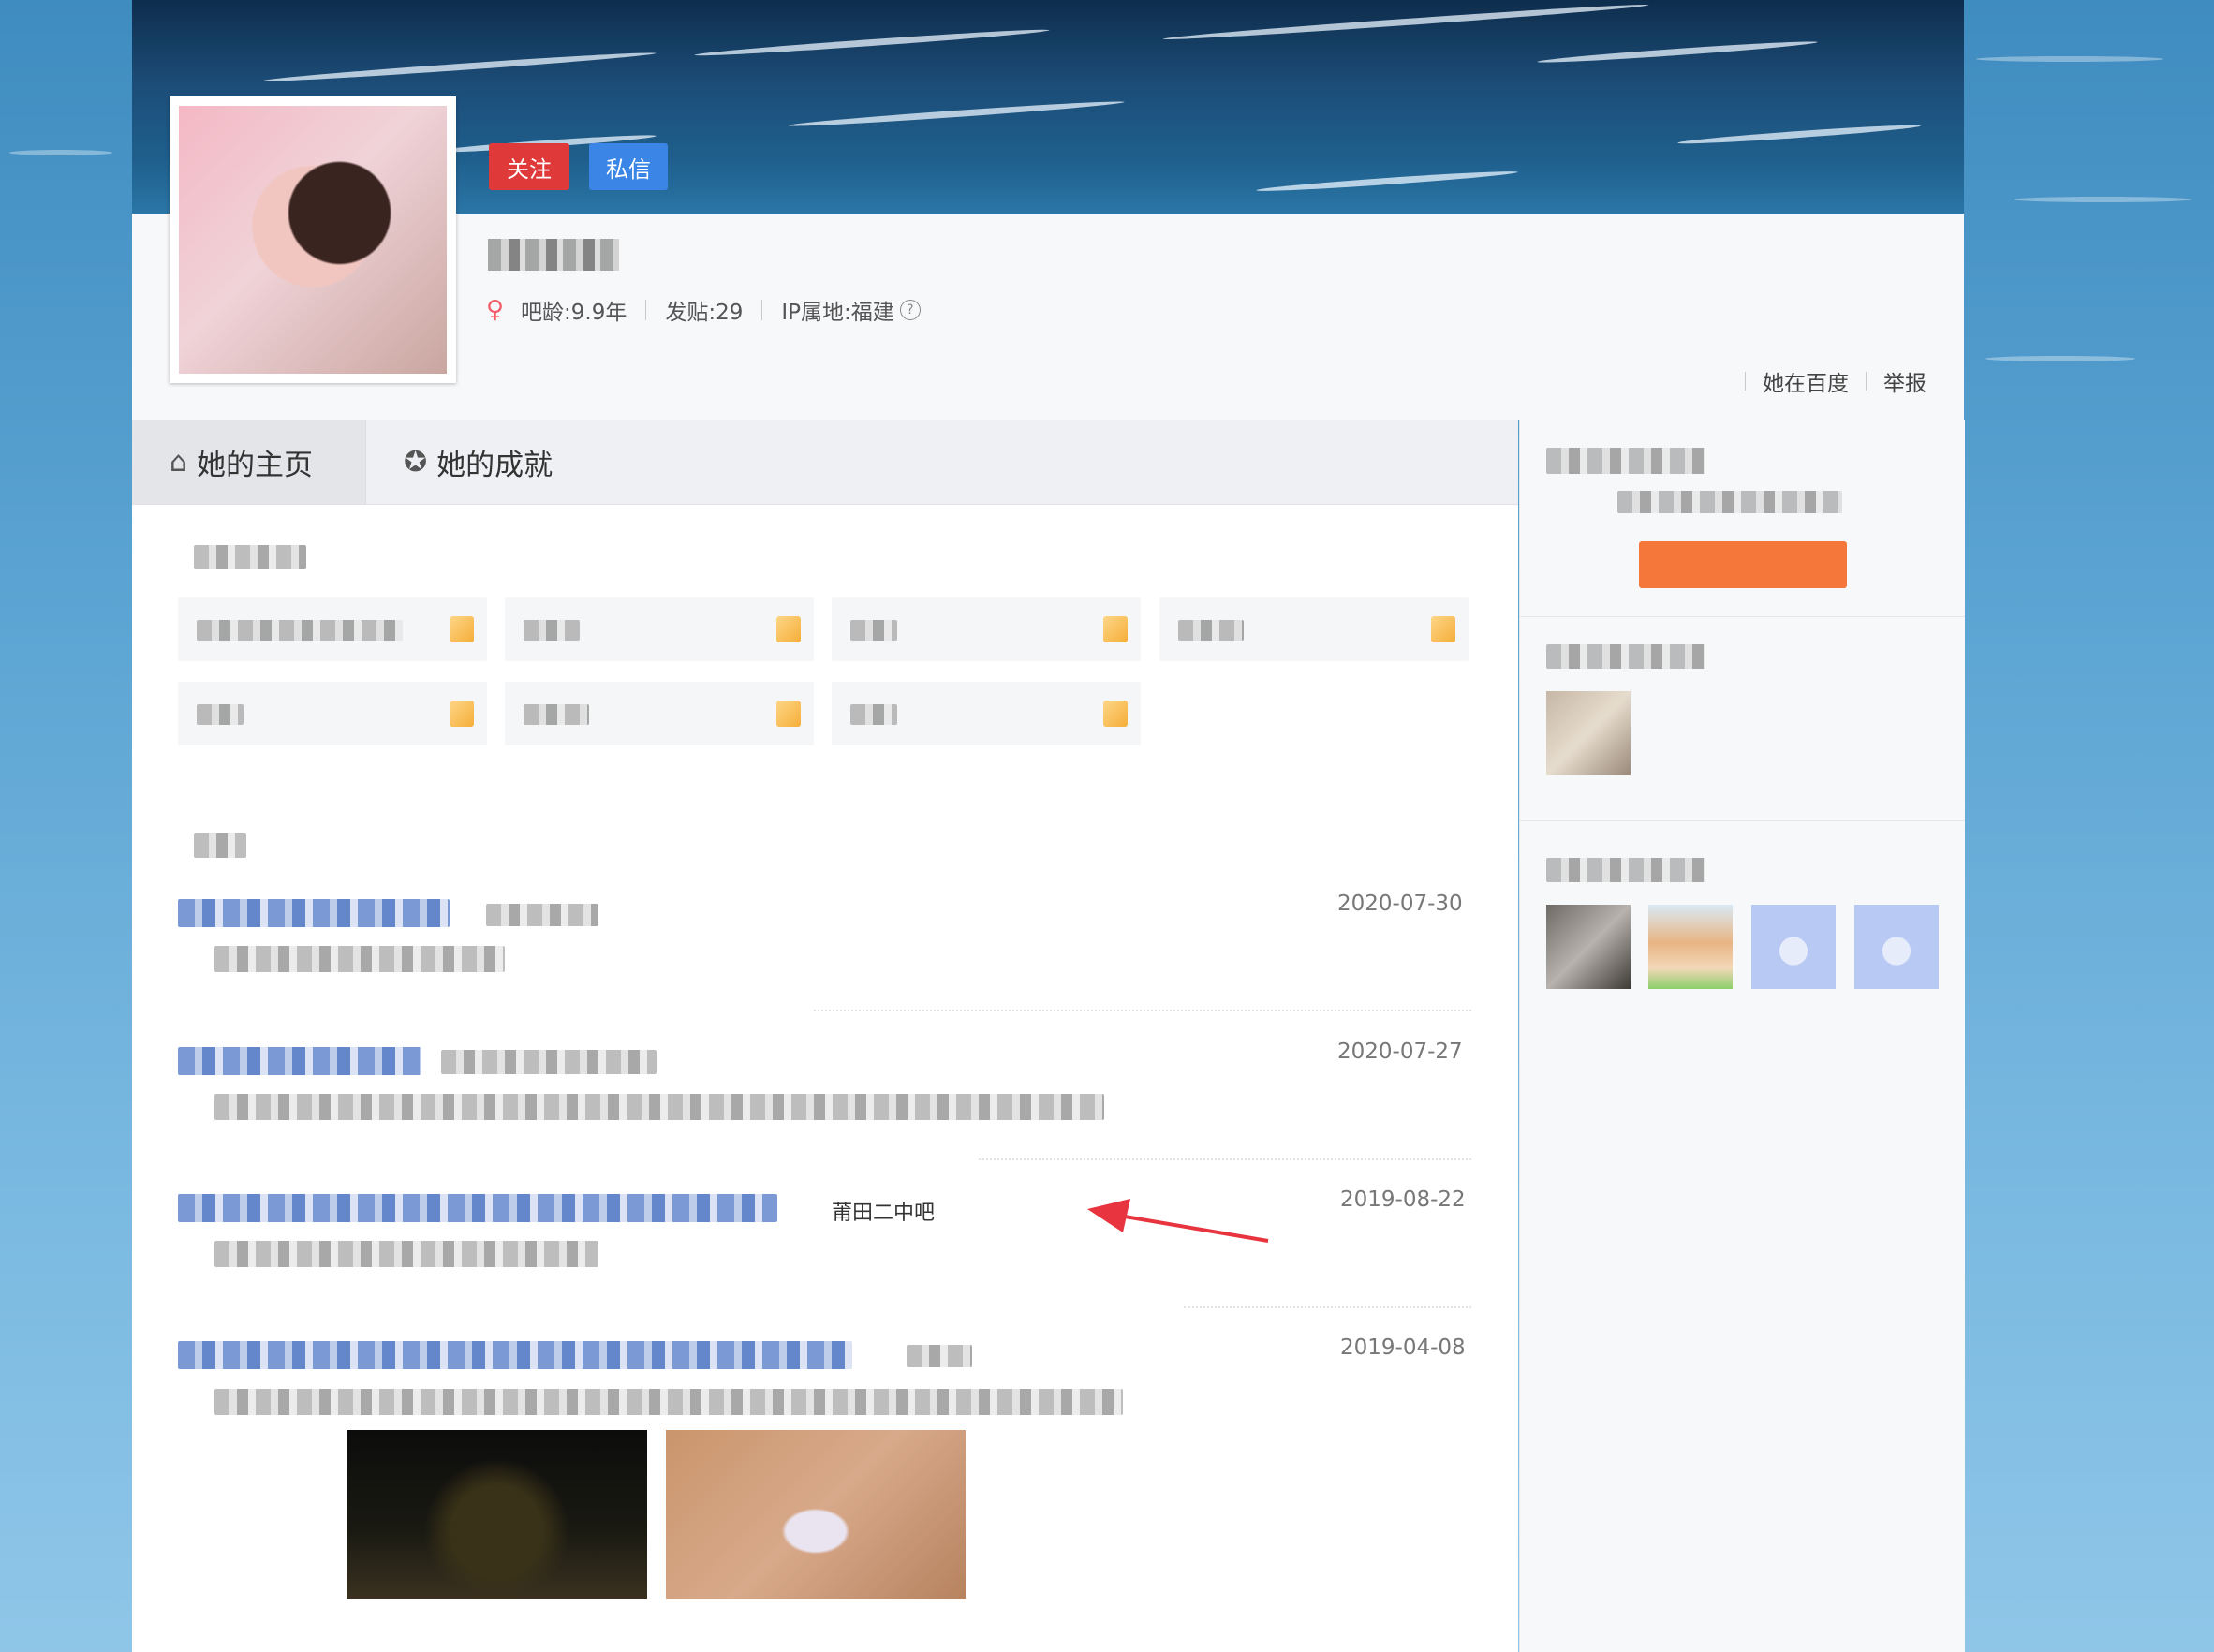 This screenshot has height=1652, width=2214. What do you see at coordinates (1729, 502) in the screenshot?
I see `sidebar-text-blurred` at bounding box center [1729, 502].